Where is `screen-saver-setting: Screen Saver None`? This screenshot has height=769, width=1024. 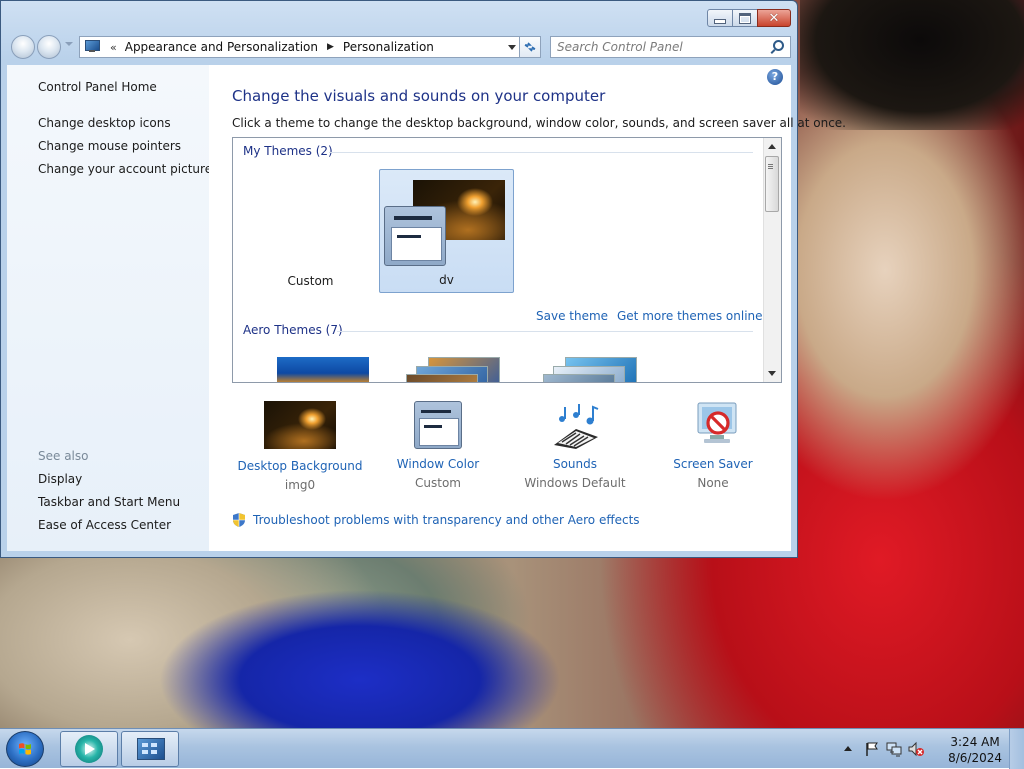
screen-saver-setting: Screen Saver None is located at coordinates (713, 444).